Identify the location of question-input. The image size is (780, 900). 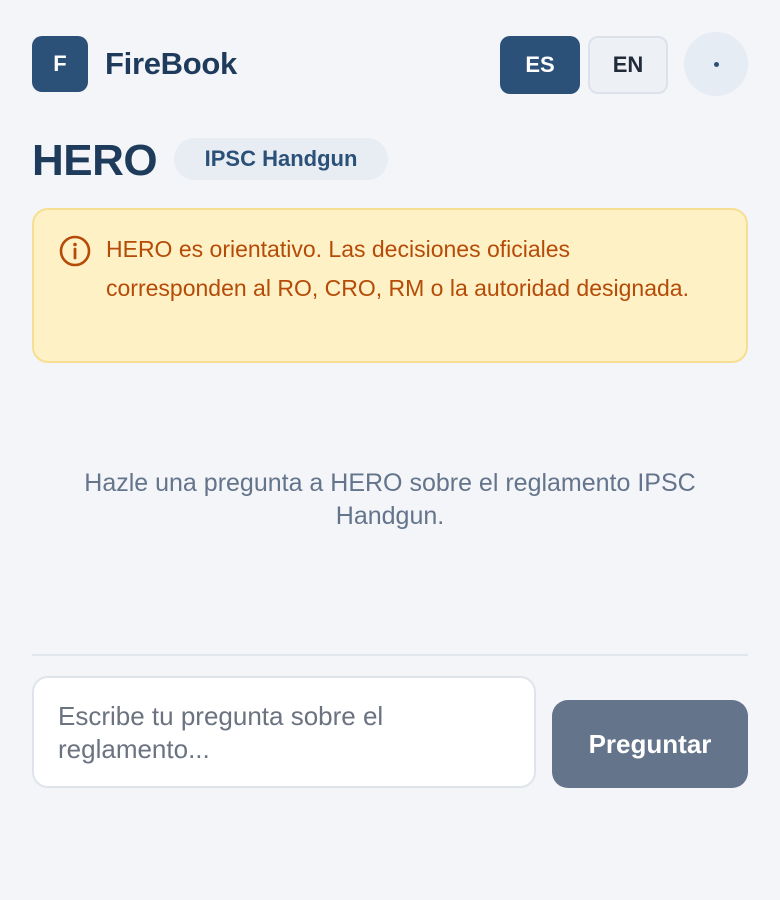
(284, 732).